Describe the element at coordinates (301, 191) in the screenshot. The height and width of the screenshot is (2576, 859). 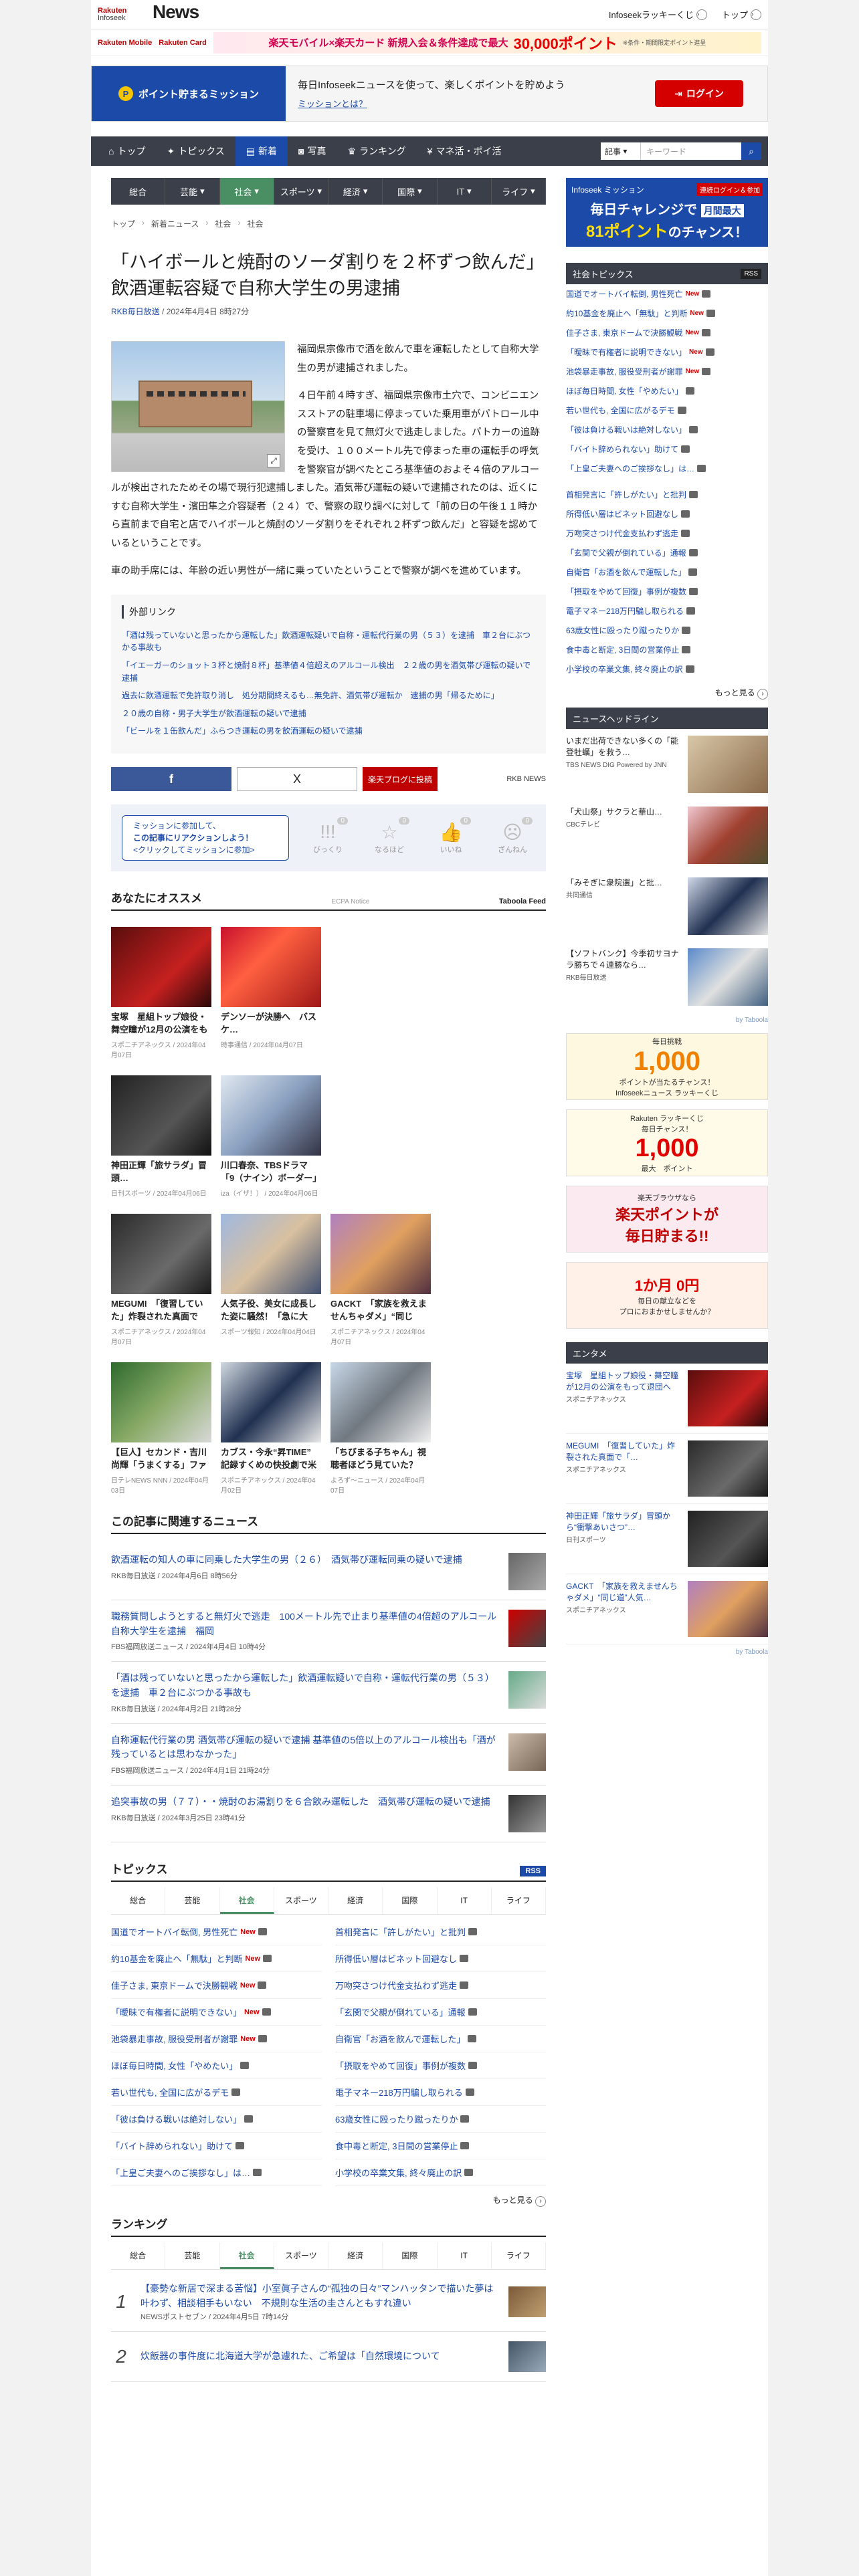
I see `cat-sports: スポーツ ▾` at that location.